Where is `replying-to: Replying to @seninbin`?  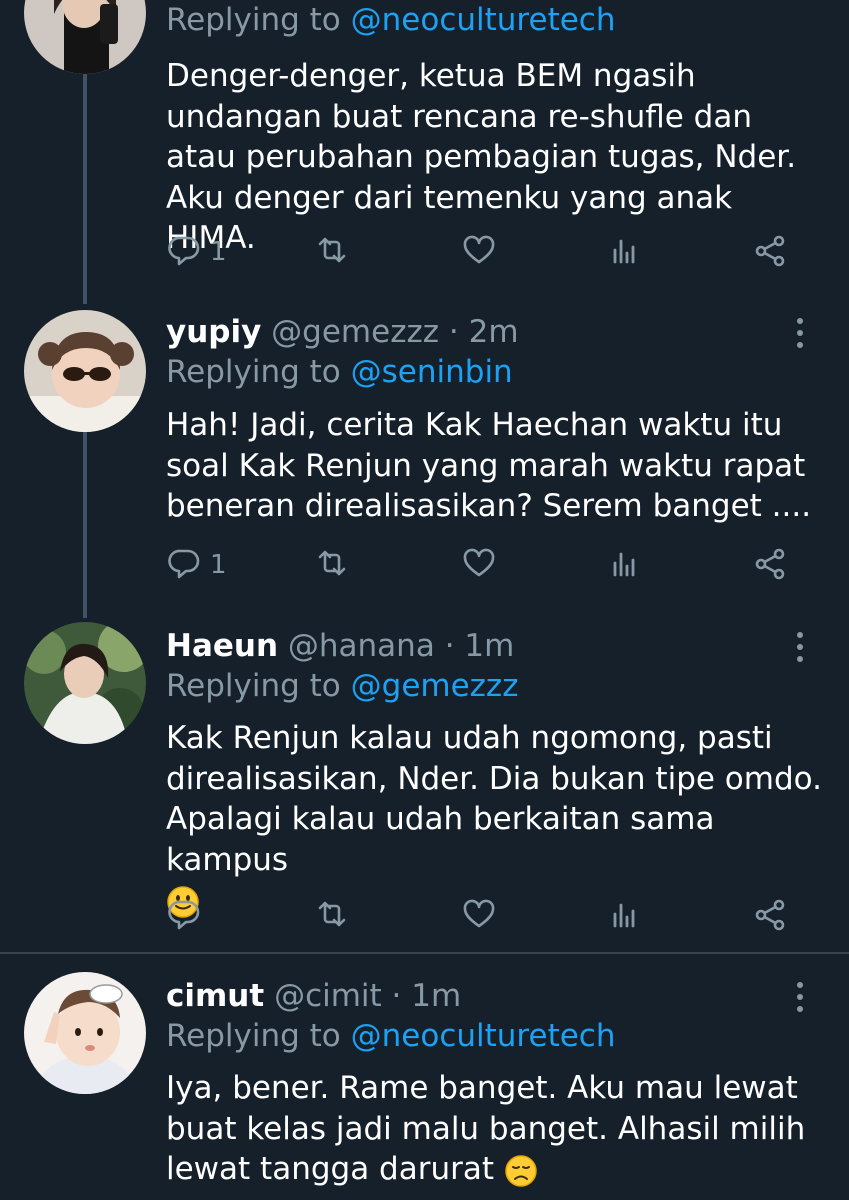 replying-to: Replying to @seninbin is located at coordinates (339, 372).